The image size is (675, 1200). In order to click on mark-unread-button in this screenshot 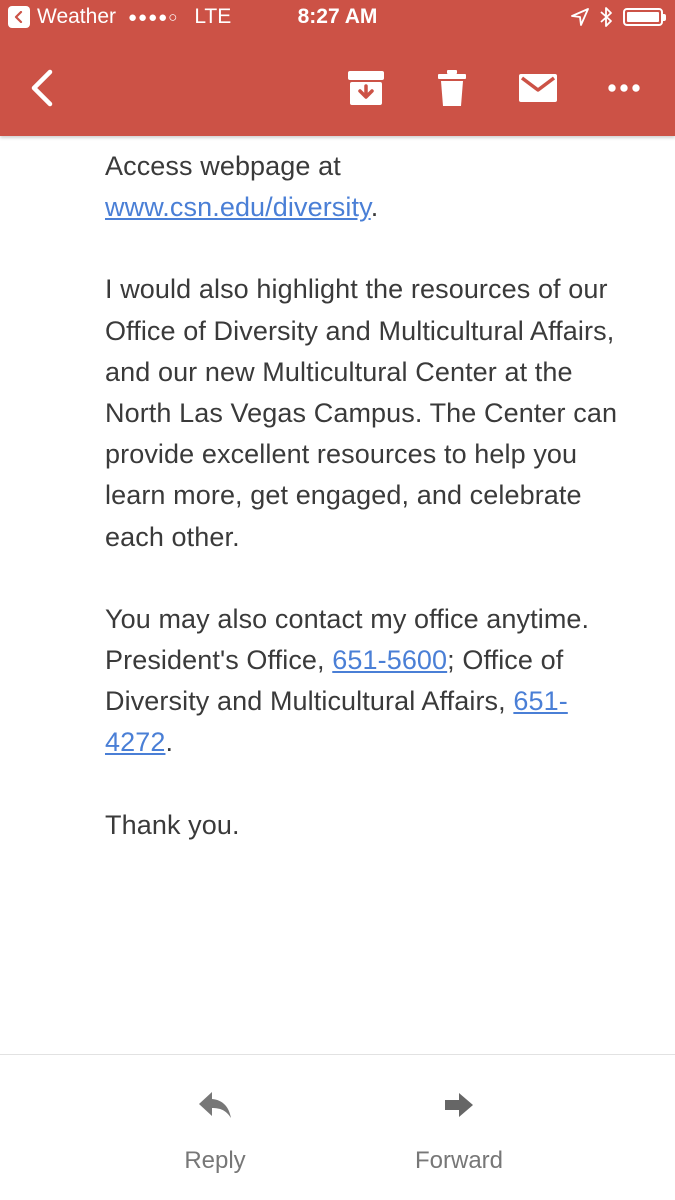, I will do `click(538, 88)`.